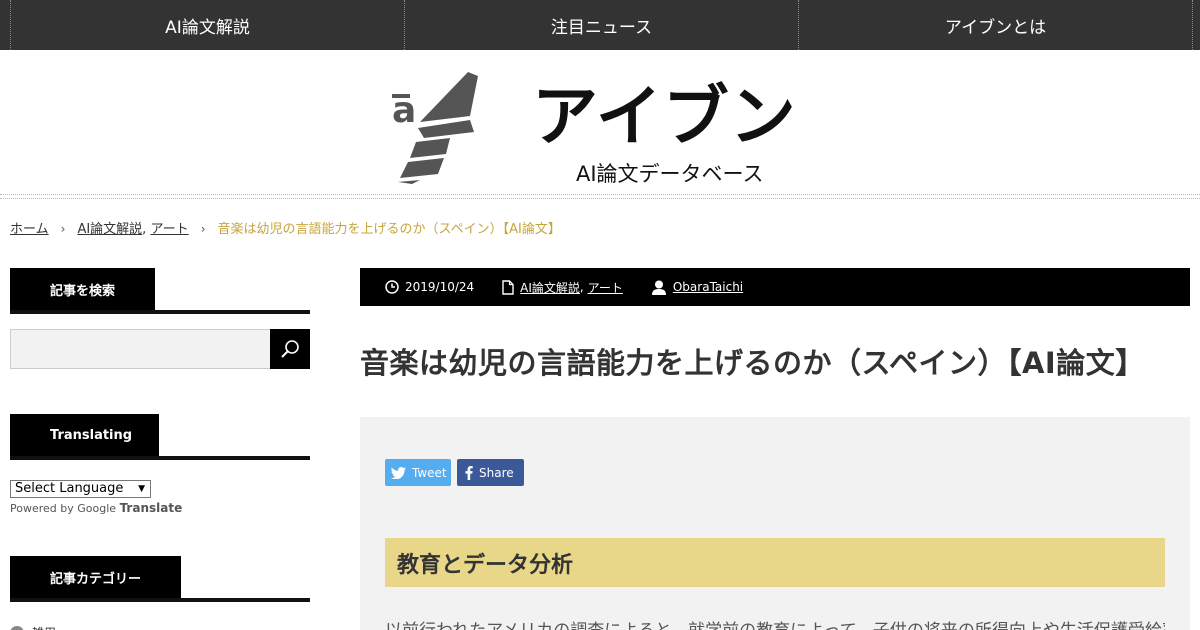  Describe the element at coordinates (109, 229) in the screenshot. I see `breadcrumb-category-ai-papers: AI論文解説` at that location.